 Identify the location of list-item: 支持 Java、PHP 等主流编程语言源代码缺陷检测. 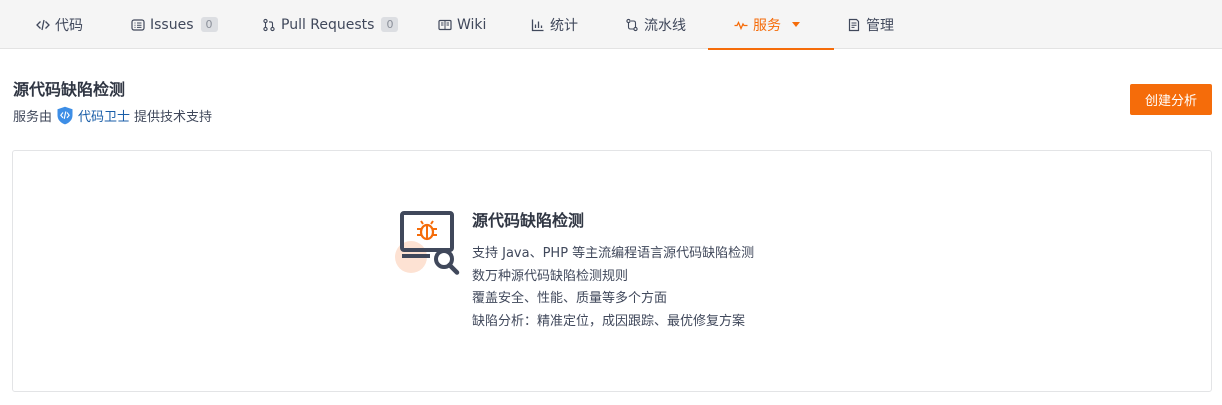
(613, 253).